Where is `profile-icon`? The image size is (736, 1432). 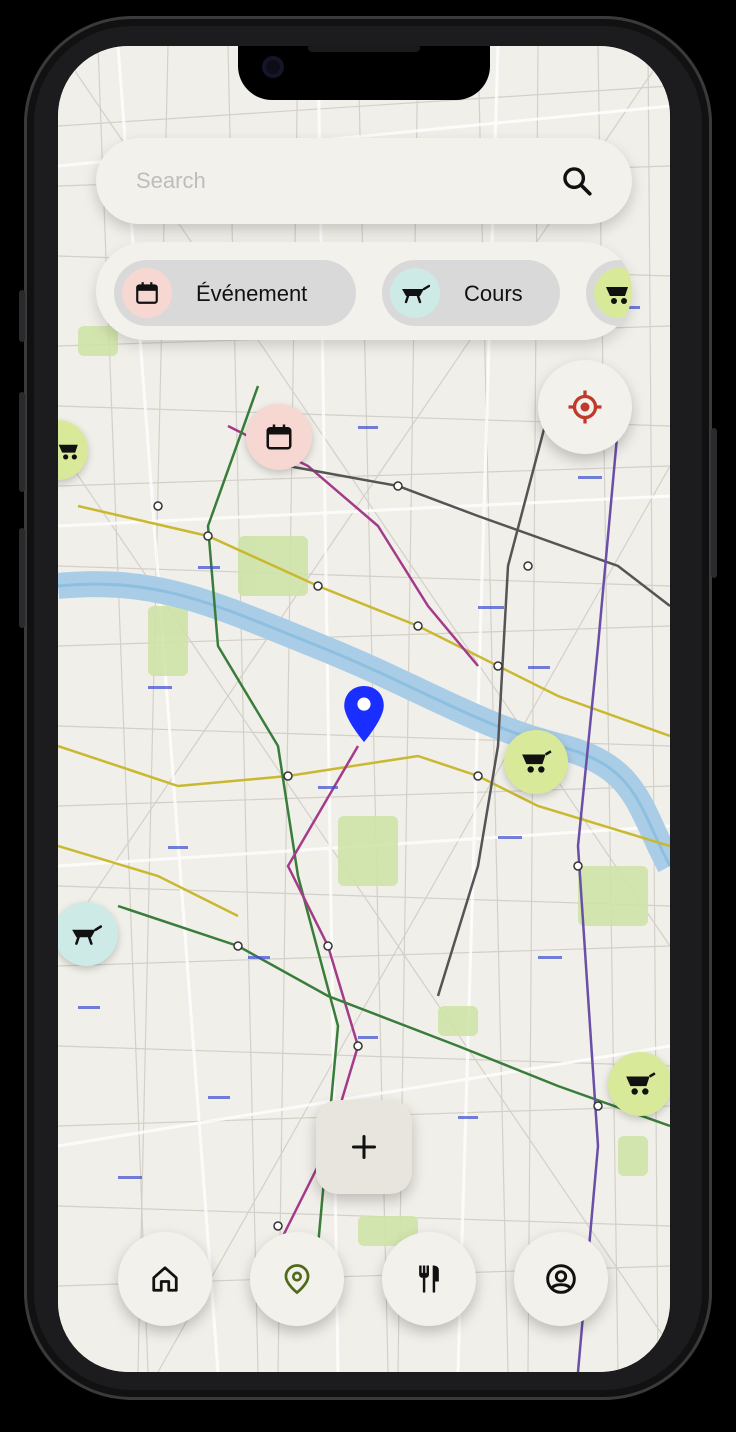 profile-icon is located at coordinates (561, 1279).